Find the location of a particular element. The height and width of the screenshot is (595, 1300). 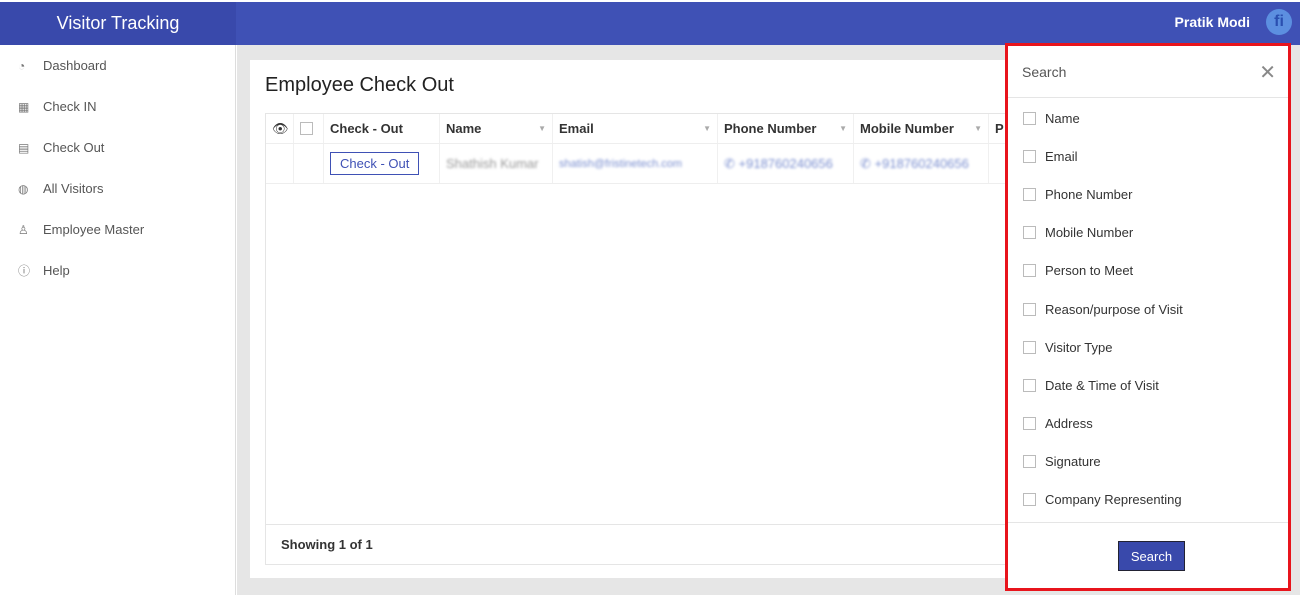

top-header: Visitor Tracking Pratik Modi fi is located at coordinates (650, 23).